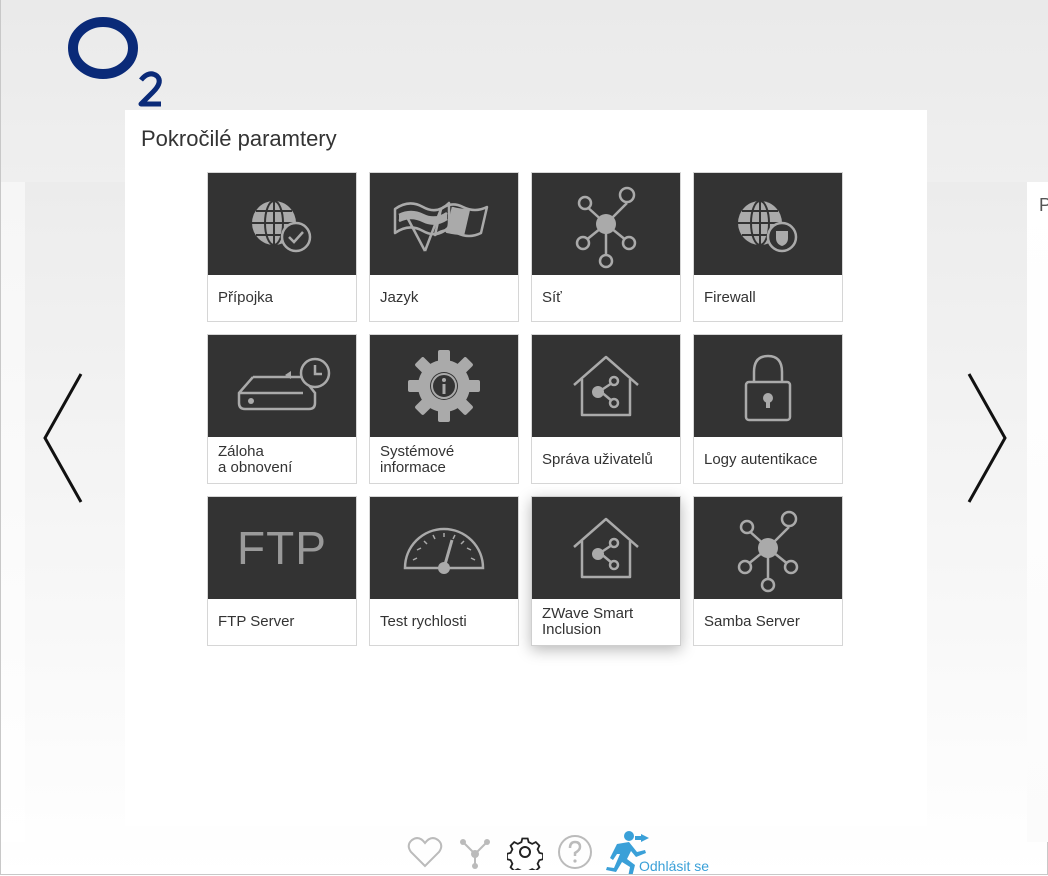 This screenshot has width=1048, height=876. I want to click on tile-pripojka: Přípojka, so click(282, 247).